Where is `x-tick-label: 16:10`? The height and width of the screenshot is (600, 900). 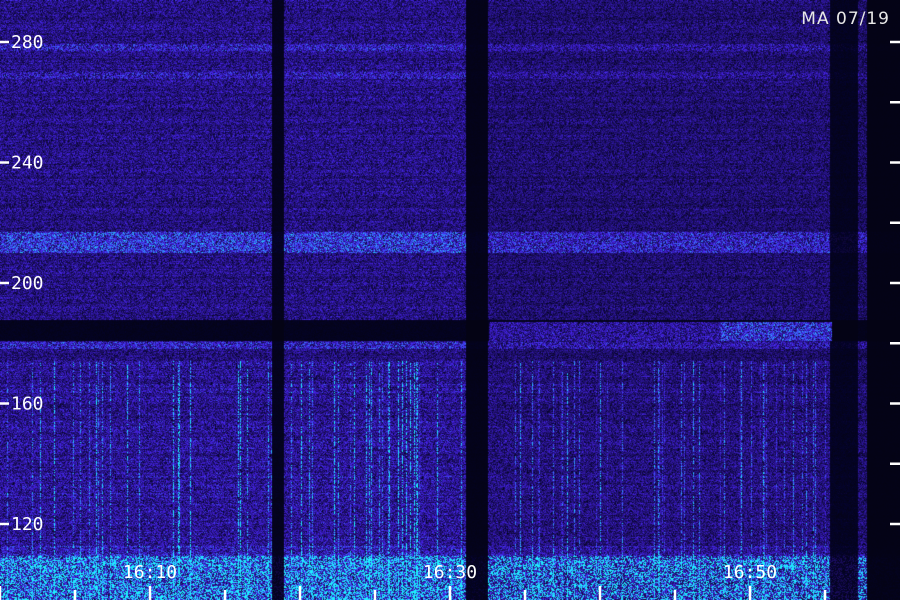 x-tick-label: 16:10 is located at coordinates (150, 572).